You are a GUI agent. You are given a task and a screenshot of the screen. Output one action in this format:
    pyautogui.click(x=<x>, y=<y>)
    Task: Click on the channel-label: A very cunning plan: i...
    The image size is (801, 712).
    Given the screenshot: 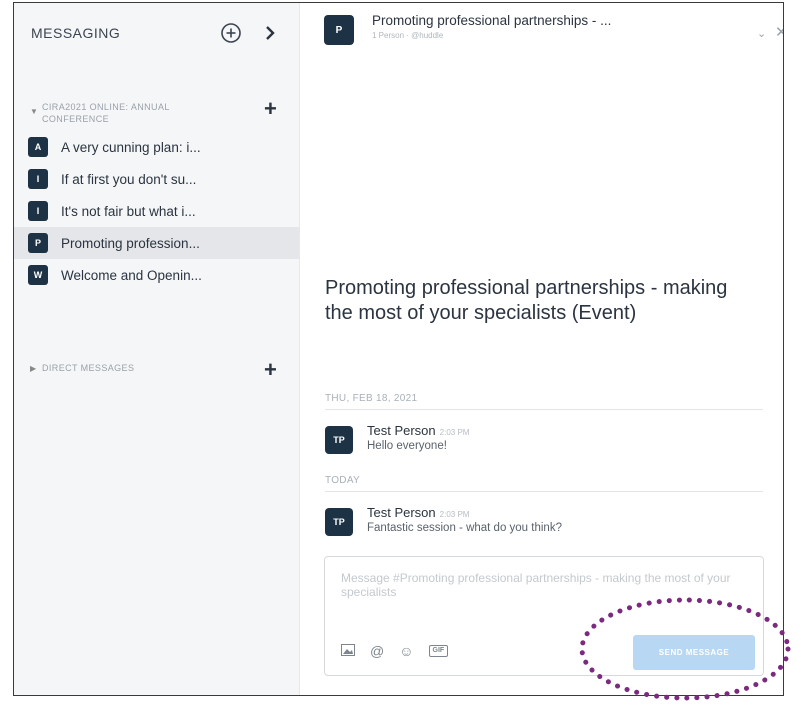 What is the action you would take?
    pyautogui.click(x=131, y=147)
    